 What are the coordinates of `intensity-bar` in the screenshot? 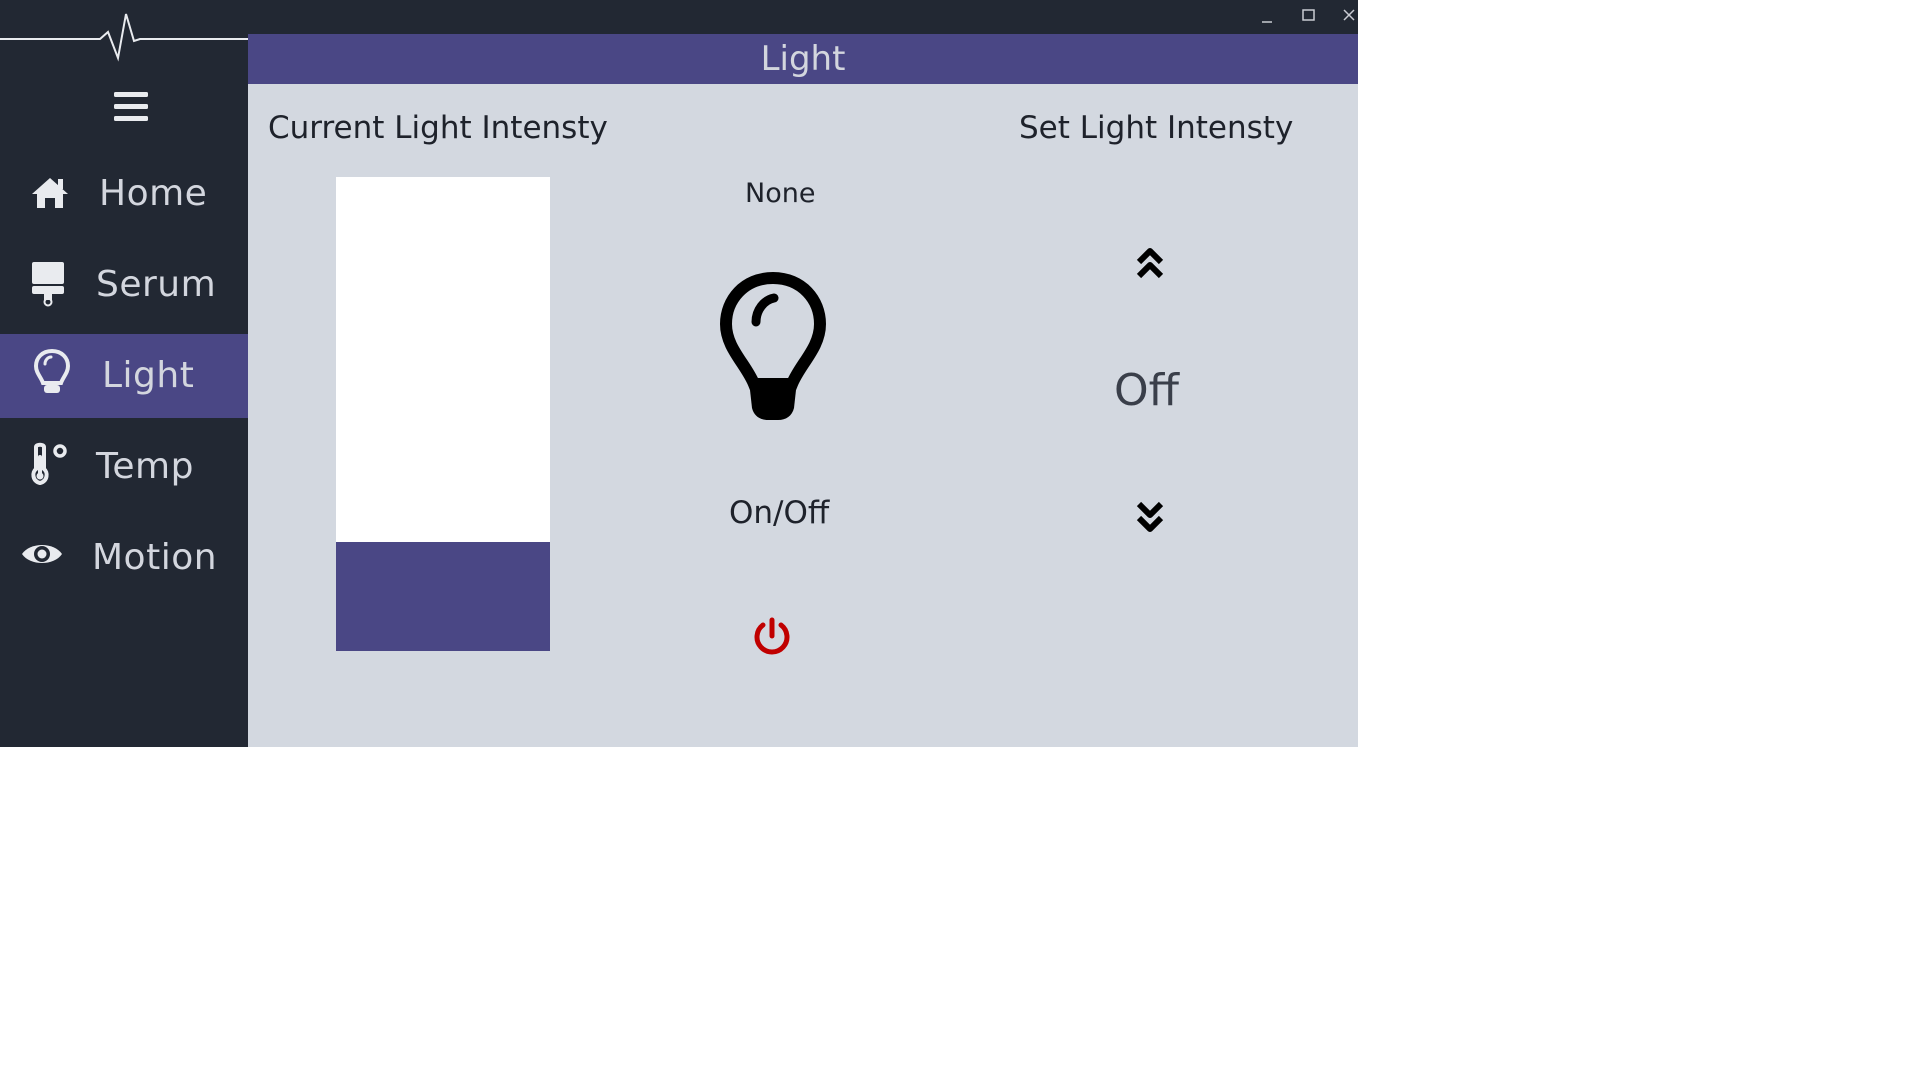 It's located at (443, 414).